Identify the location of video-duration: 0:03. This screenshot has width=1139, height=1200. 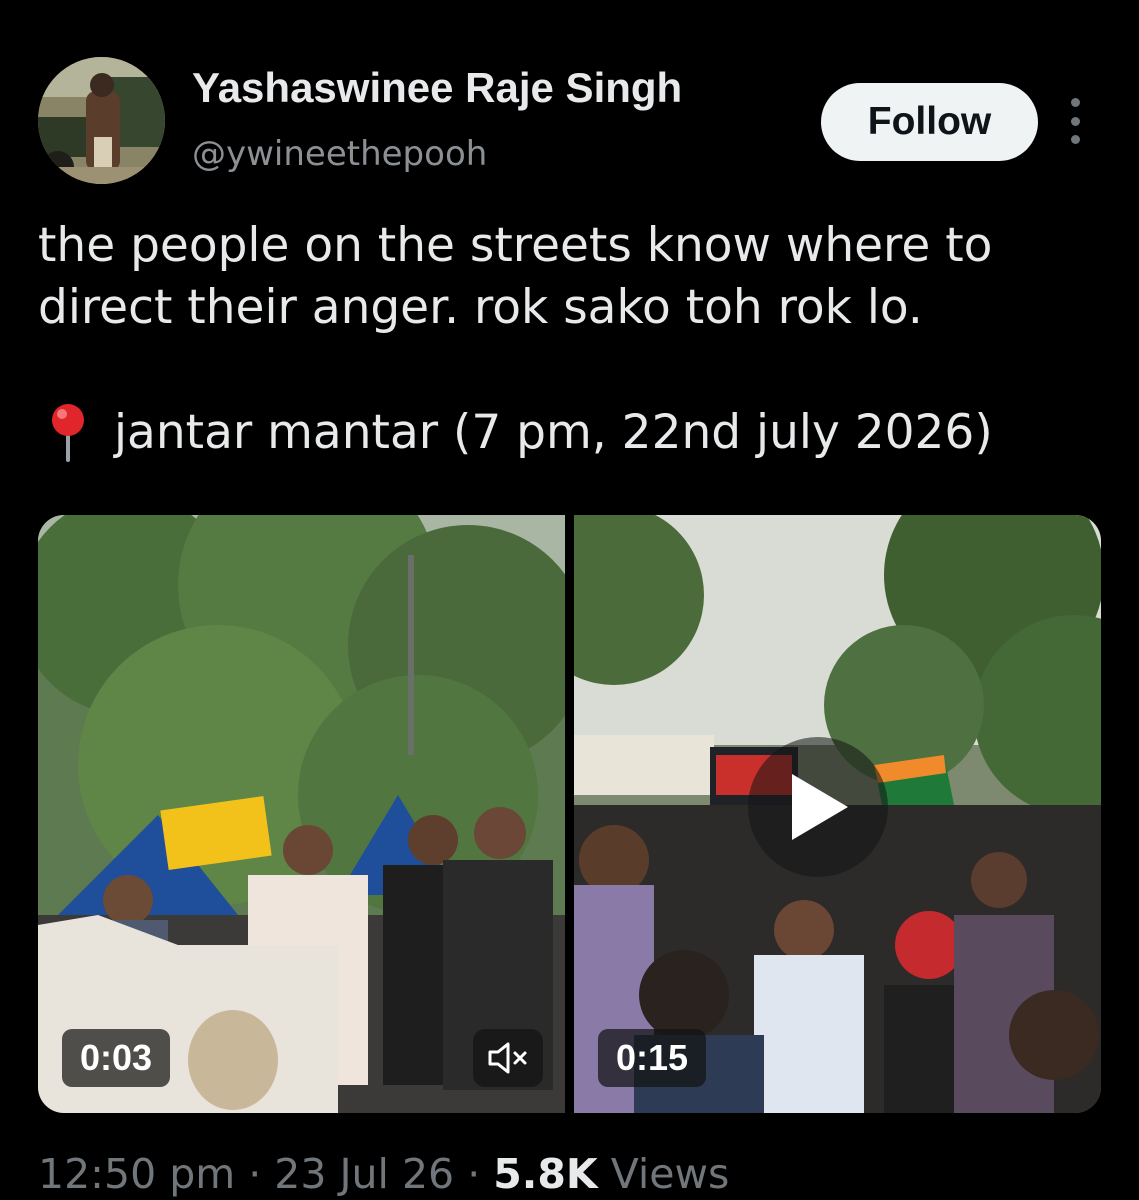
(116, 1058).